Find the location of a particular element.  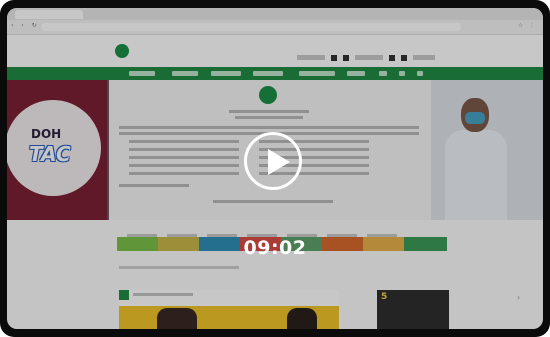

video-duration: 09:02 is located at coordinates (275, 248).